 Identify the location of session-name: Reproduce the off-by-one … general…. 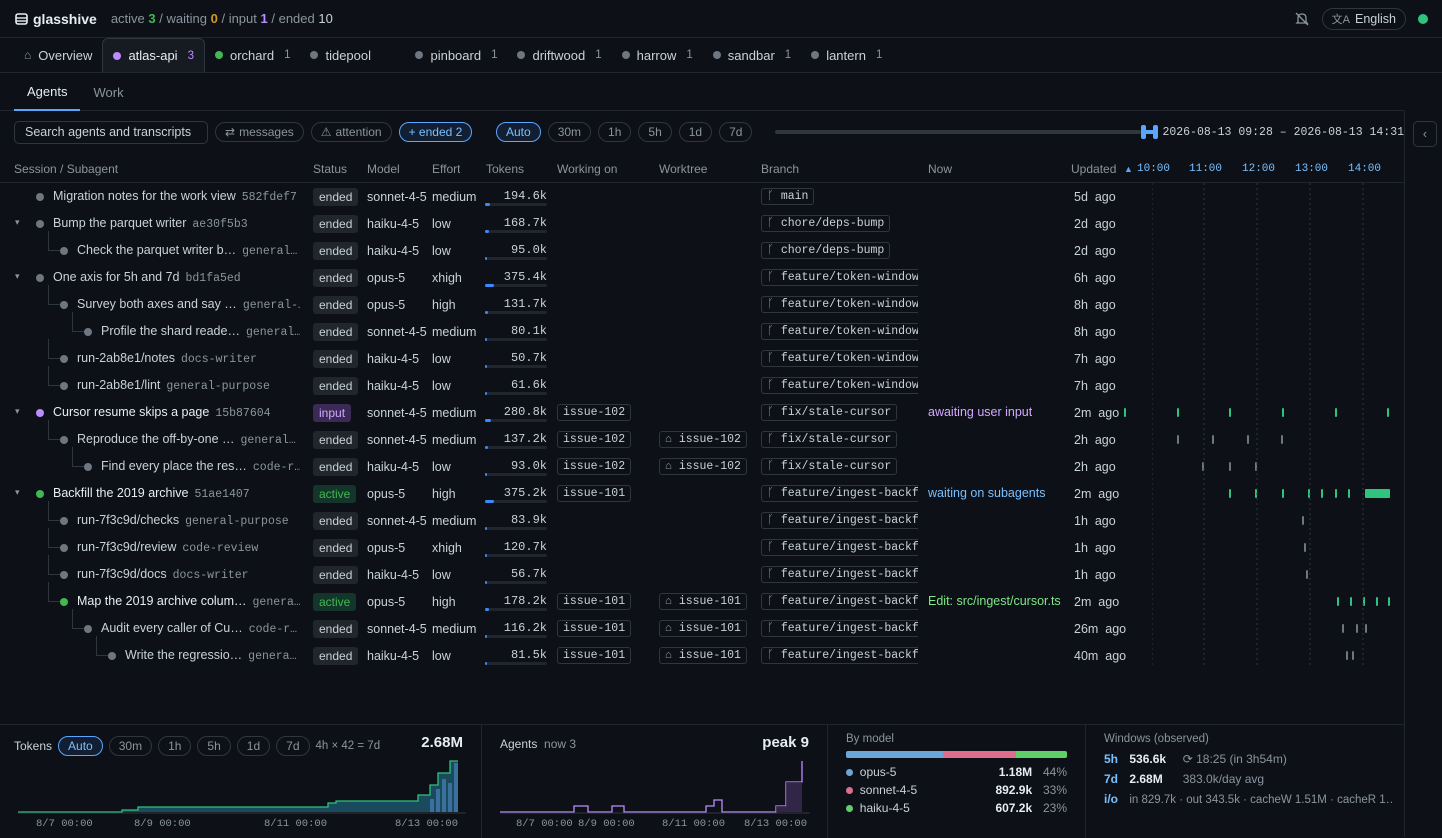
(188, 439).